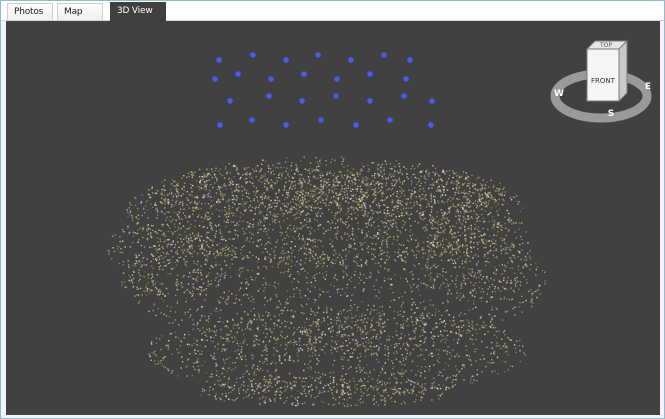 This screenshot has height=419, width=665. I want to click on camera-positions, so click(323, 90).